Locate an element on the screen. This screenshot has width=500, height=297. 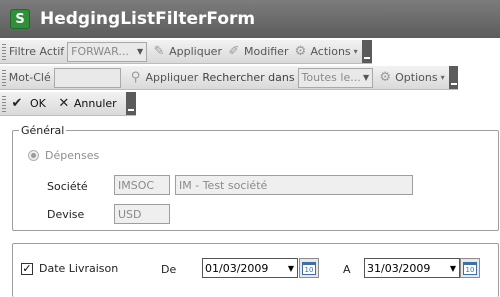
window-title: HedgingListFilterForm is located at coordinates (148, 19).